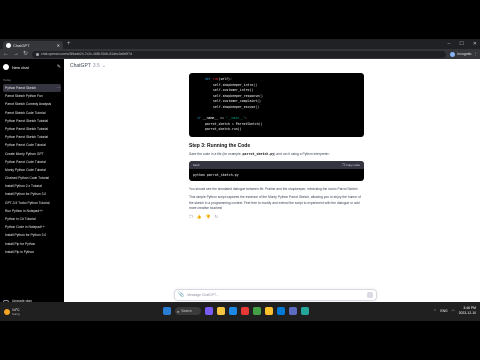 The image size is (480, 360). Describe the element at coordinates (220, 145) in the screenshot. I see `step-heading: Step 3: Running the Code` at that location.